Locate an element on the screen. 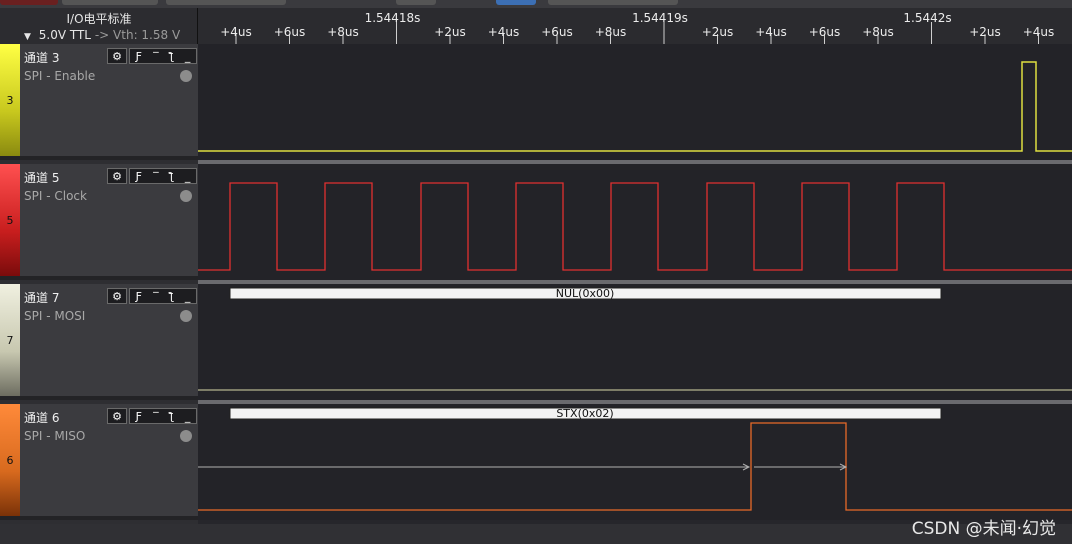 This screenshot has height=544, width=1072. channel-panel-3: 3 通道 3 SPI - Enable ⚙ Ƒ ‾ ƪ _ is located at coordinates (99, 102).